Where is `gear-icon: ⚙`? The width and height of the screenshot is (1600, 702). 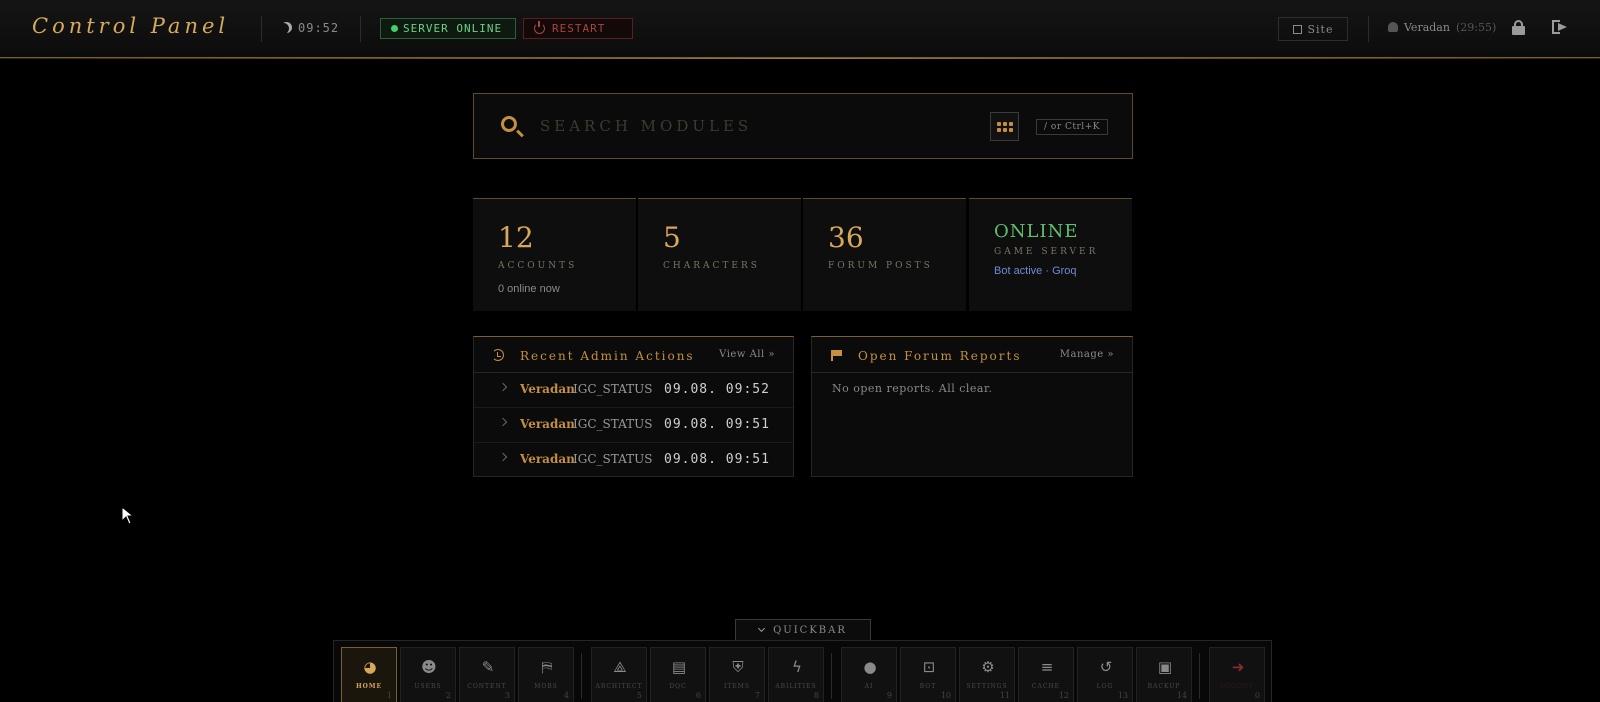
gear-icon: ⚙ is located at coordinates (988, 666).